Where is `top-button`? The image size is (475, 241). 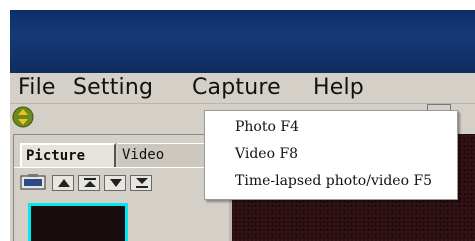 top-button is located at coordinates (89, 183).